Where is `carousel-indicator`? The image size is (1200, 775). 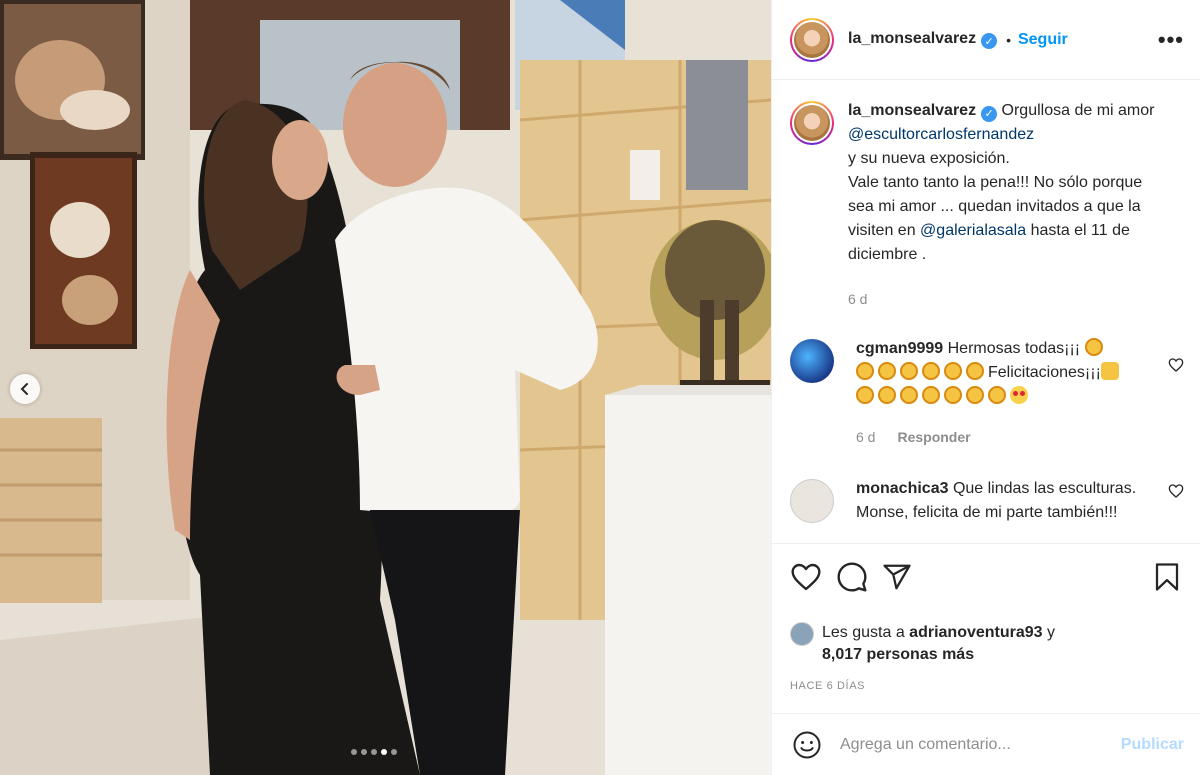
carousel-indicator is located at coordinates (374, 752).